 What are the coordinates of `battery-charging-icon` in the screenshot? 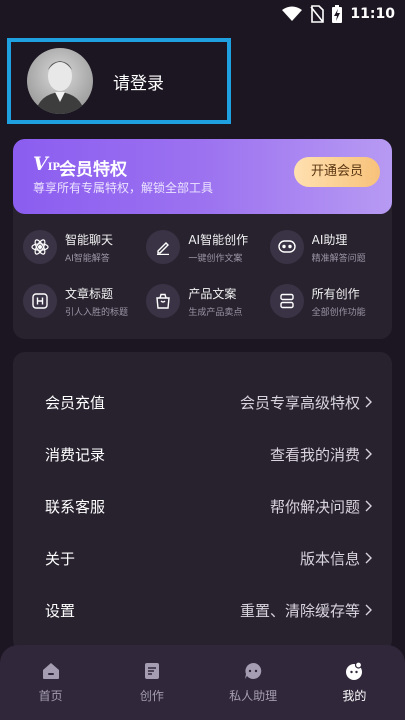 It's located at (337, 14).